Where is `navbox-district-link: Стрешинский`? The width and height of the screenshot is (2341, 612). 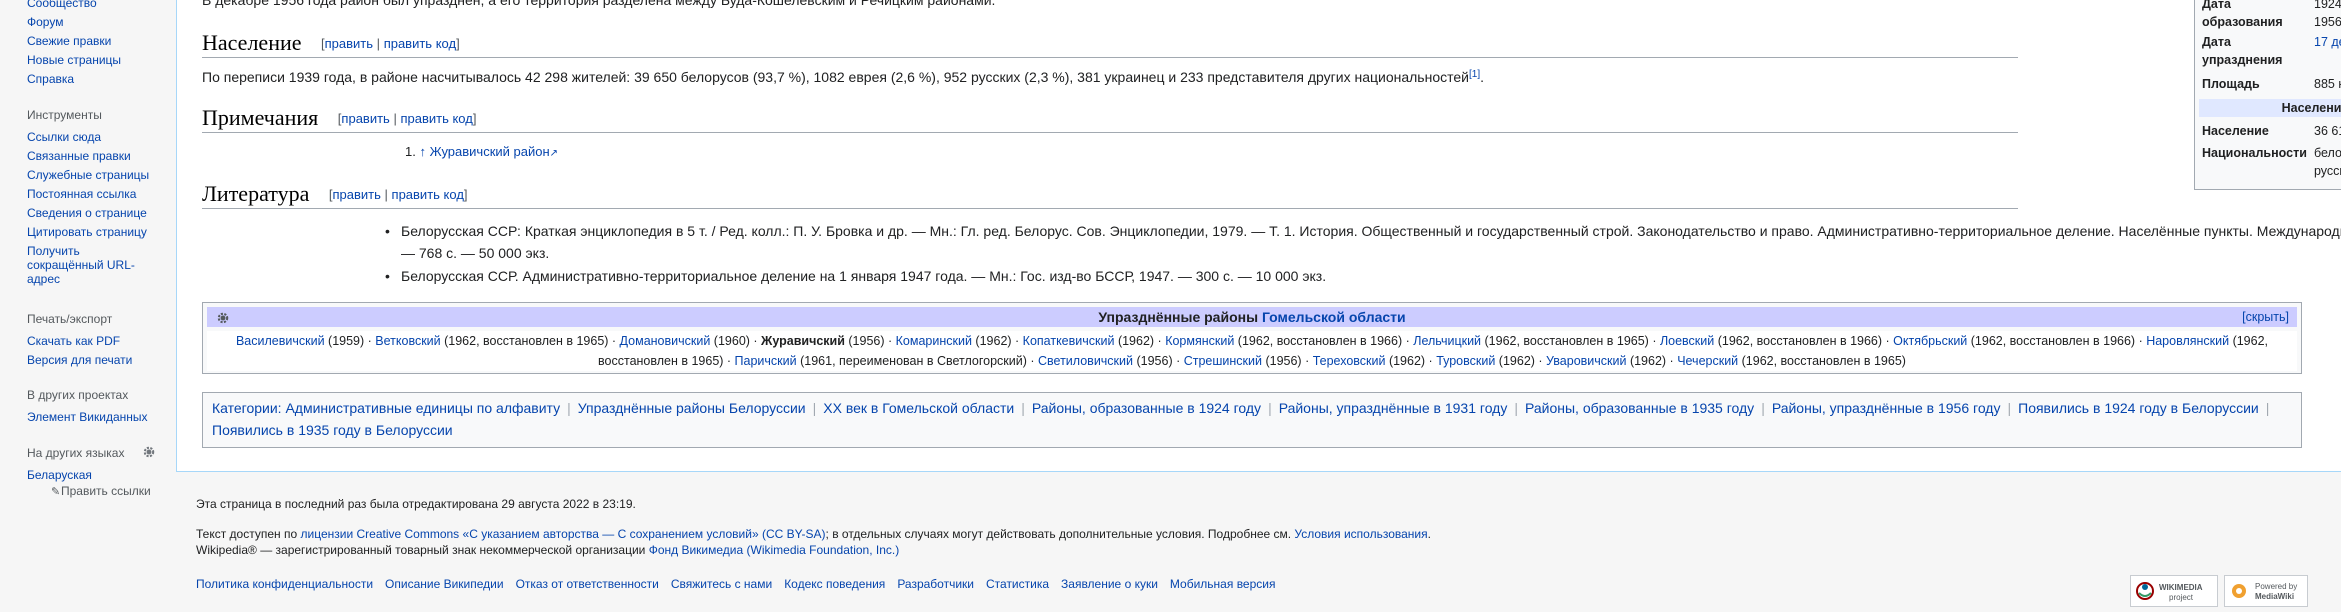
navbox-district-link: Стрешинский is located at coordinates (1223, 361).